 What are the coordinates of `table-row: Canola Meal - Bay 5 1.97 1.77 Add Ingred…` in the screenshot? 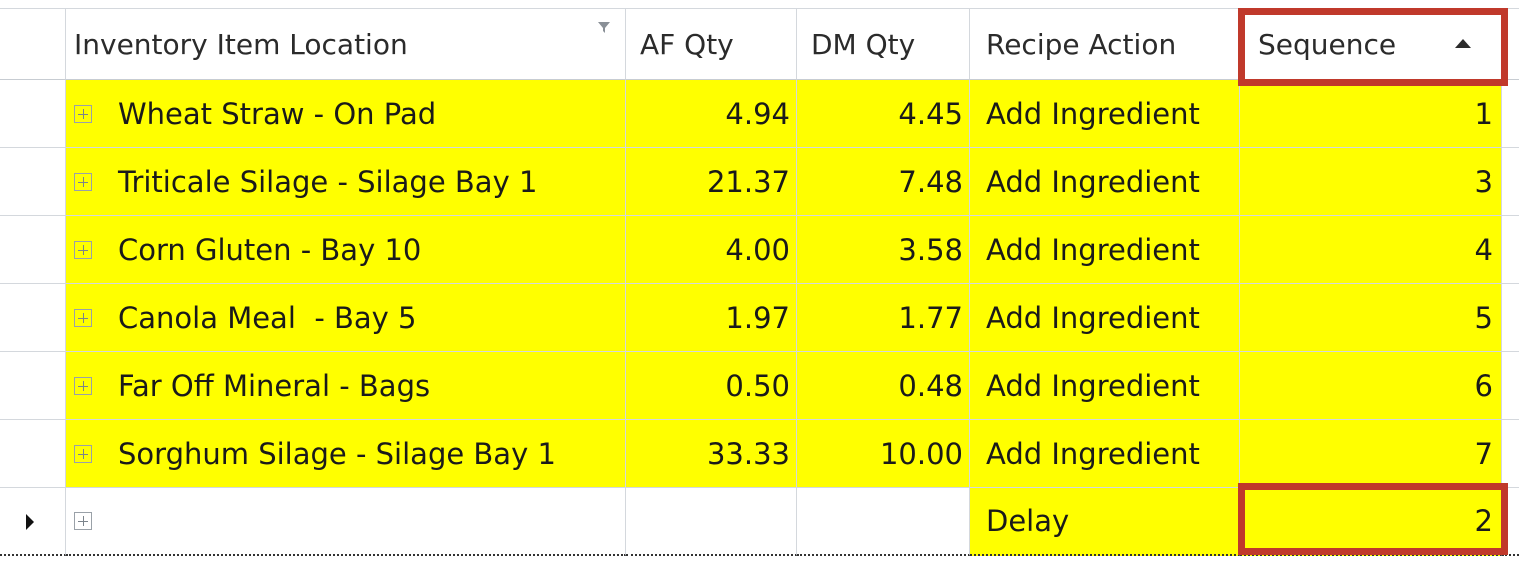 It's located at (759, 318).